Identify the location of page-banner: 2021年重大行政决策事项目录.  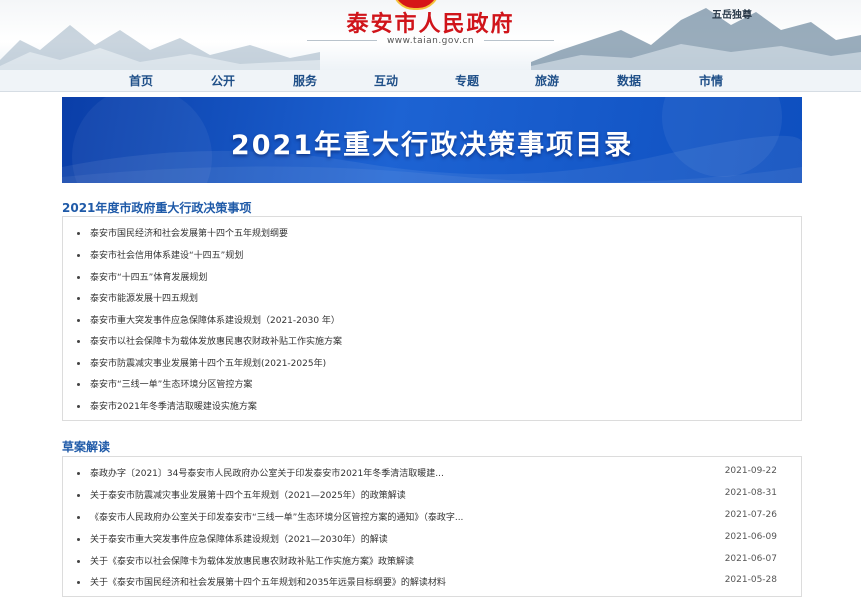
(432, 140).